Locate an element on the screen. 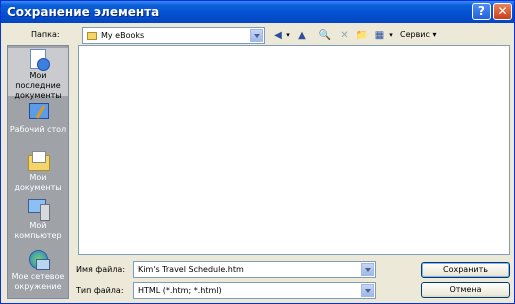 This screenshot has height=304, width=515. place-label: Мое сетевое окружение is located at coordinates (38, 281).